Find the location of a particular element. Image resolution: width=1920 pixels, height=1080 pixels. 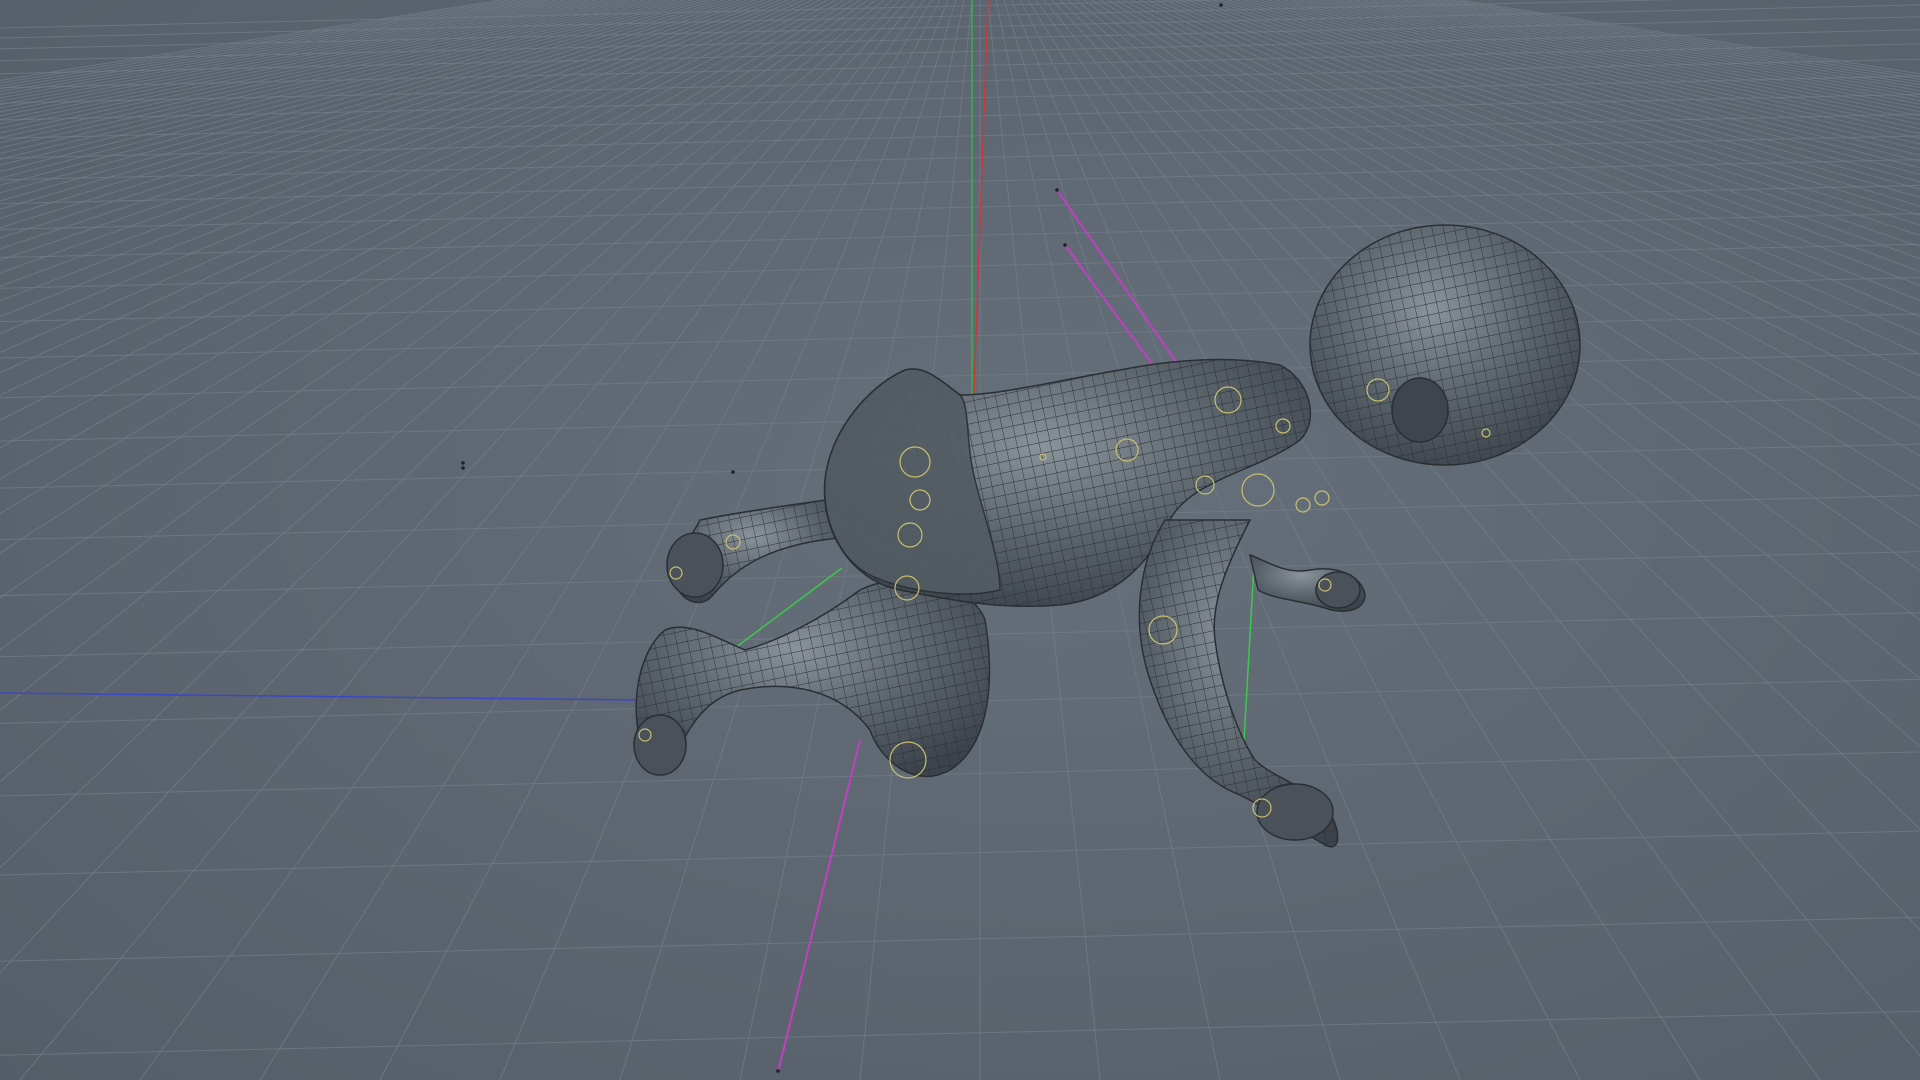

mesh-hand is located at coordinates (1295, 812).